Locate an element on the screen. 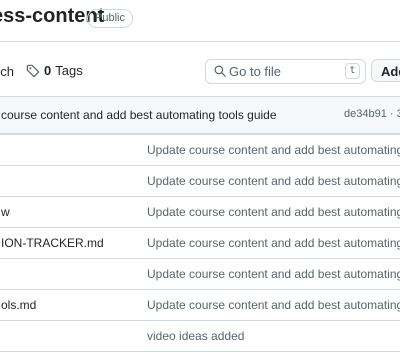 The height and width of the screenshot is (352, 400). go-to-file-input: Go to file t is located at coordinates (285, 71).